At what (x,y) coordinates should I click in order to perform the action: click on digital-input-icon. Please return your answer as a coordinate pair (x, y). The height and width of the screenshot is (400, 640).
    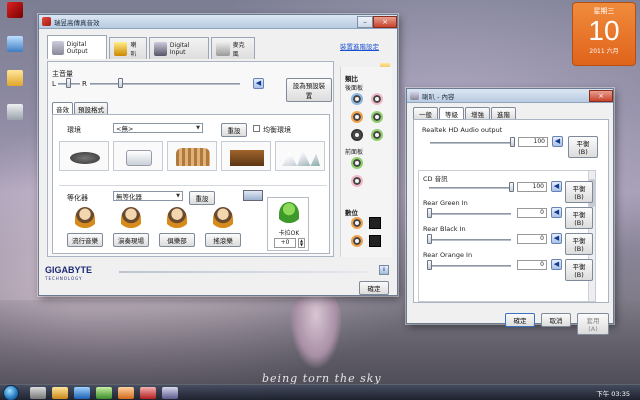
    Looking at the image, I should click on (160, 48).